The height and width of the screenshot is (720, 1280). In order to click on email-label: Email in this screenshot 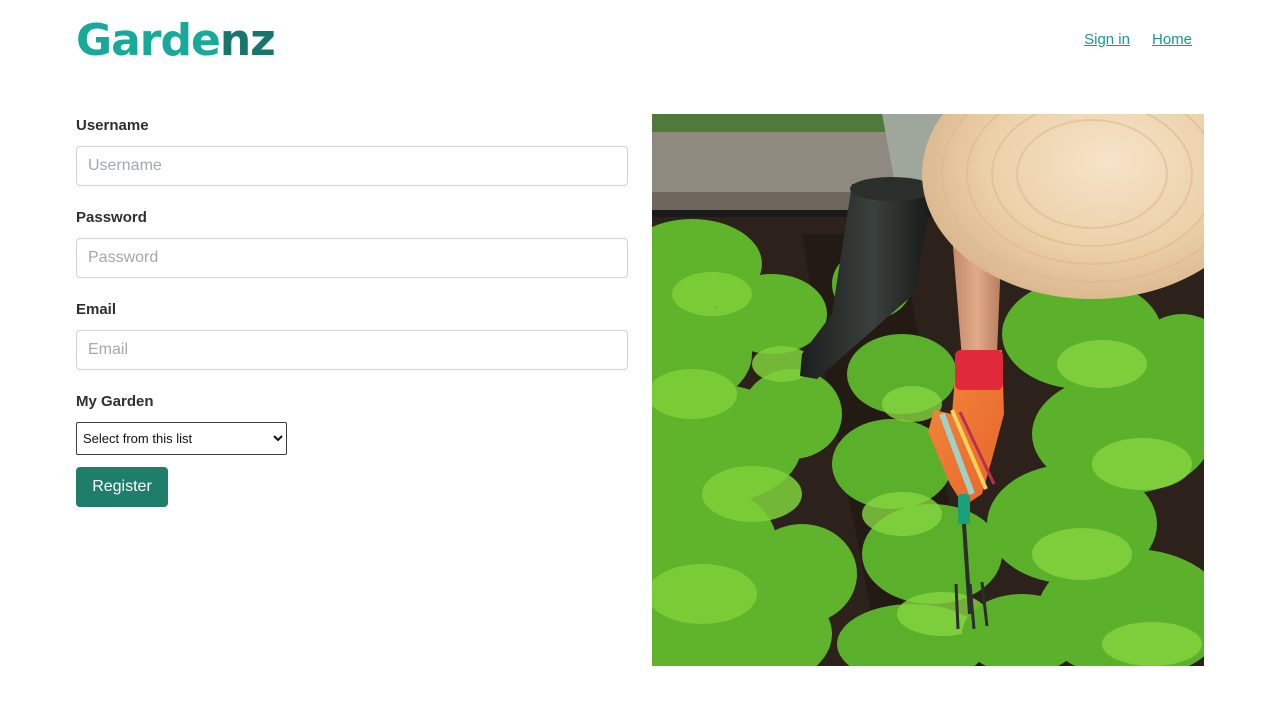, I will do `click(96, 309)`.